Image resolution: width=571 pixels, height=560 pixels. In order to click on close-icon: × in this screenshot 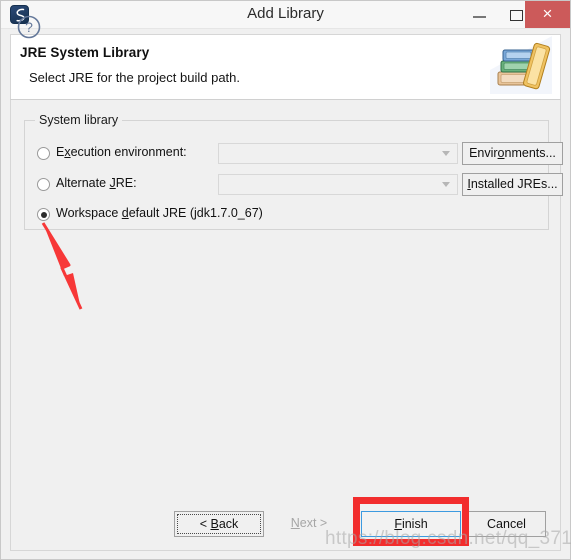, I will do `click(547, 13)`.